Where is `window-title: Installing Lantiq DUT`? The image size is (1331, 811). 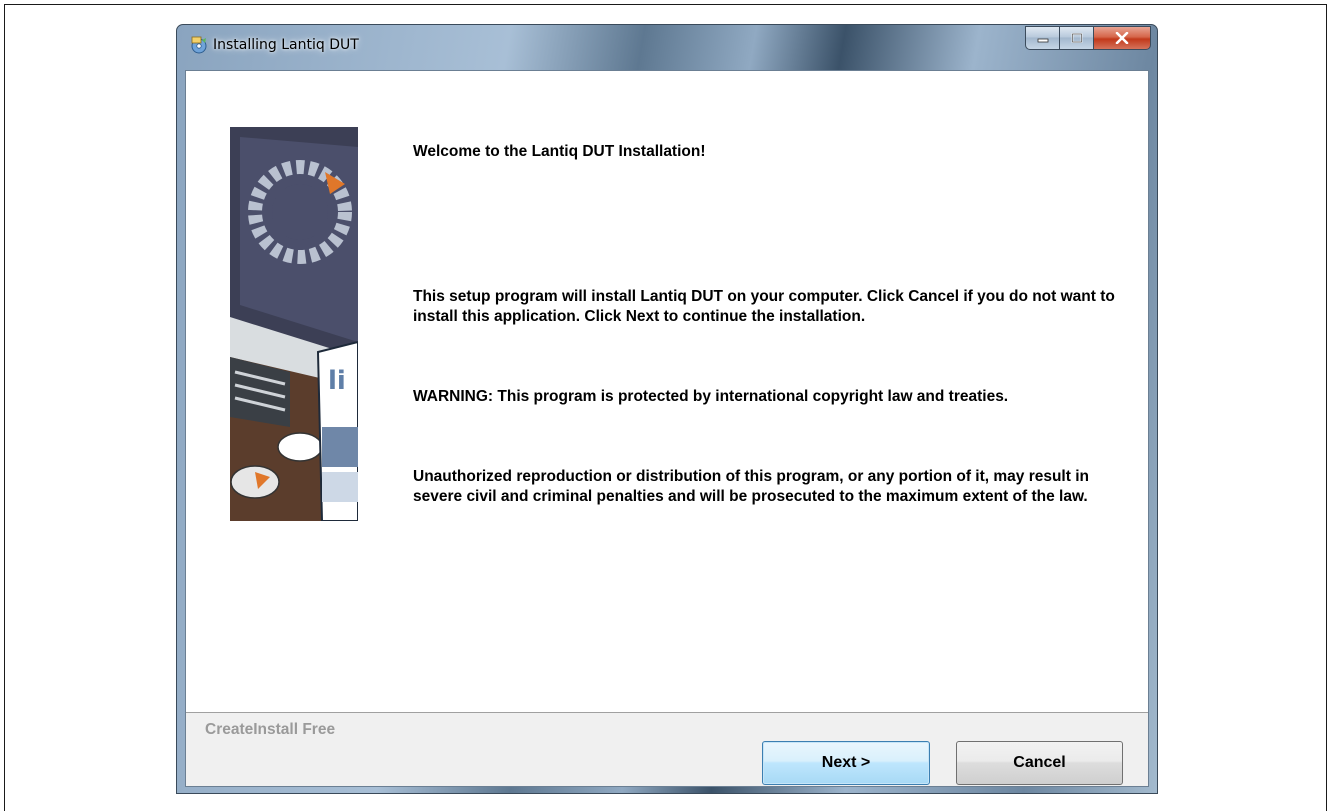
window-title: Installing Lantiq DUT is located at coordinates (286, 45).